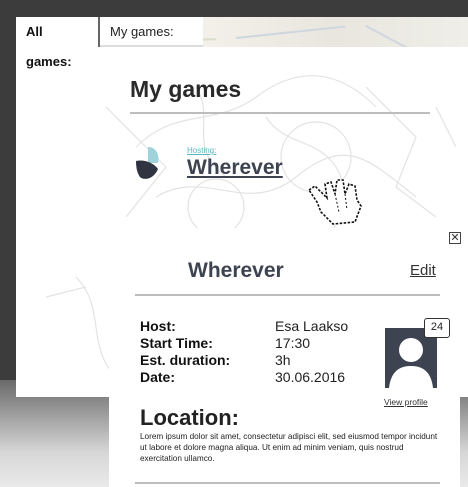  I want to click on wherever-logo-icon, so click(147, 163).